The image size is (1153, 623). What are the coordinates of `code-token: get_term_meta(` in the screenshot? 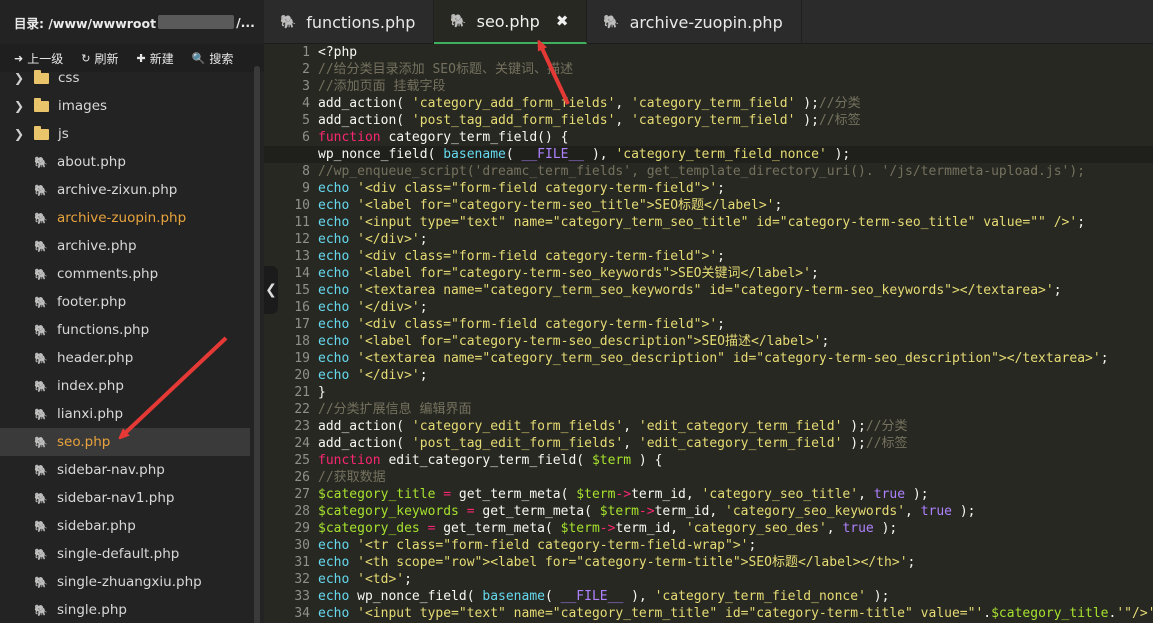 It's located at (498, 528).